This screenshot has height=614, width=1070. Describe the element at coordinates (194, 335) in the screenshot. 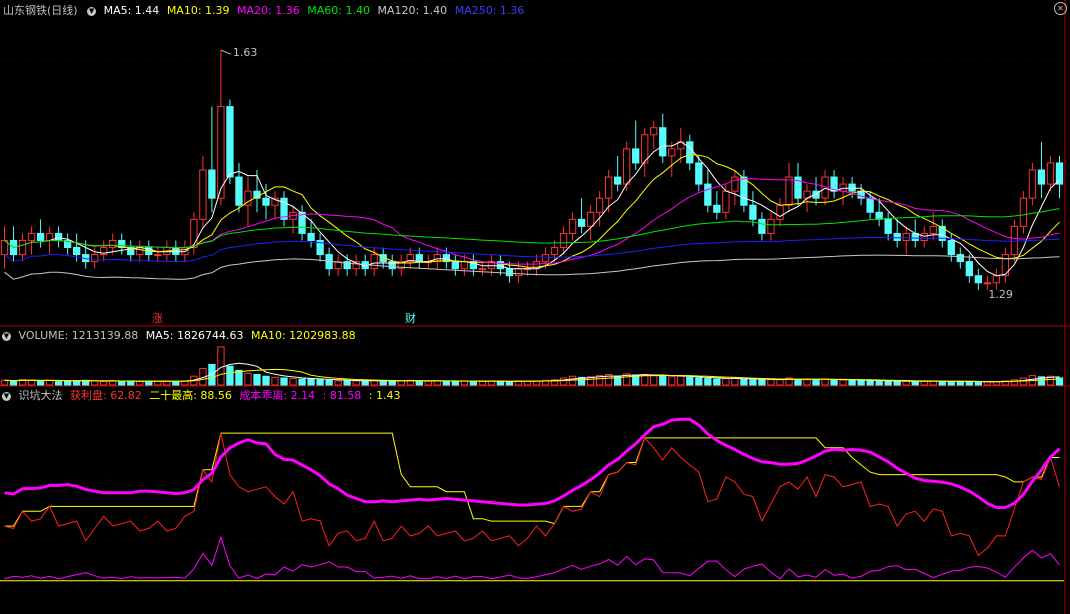

I see `vol-ma5-label: MA5: 1826744.63` at that location.